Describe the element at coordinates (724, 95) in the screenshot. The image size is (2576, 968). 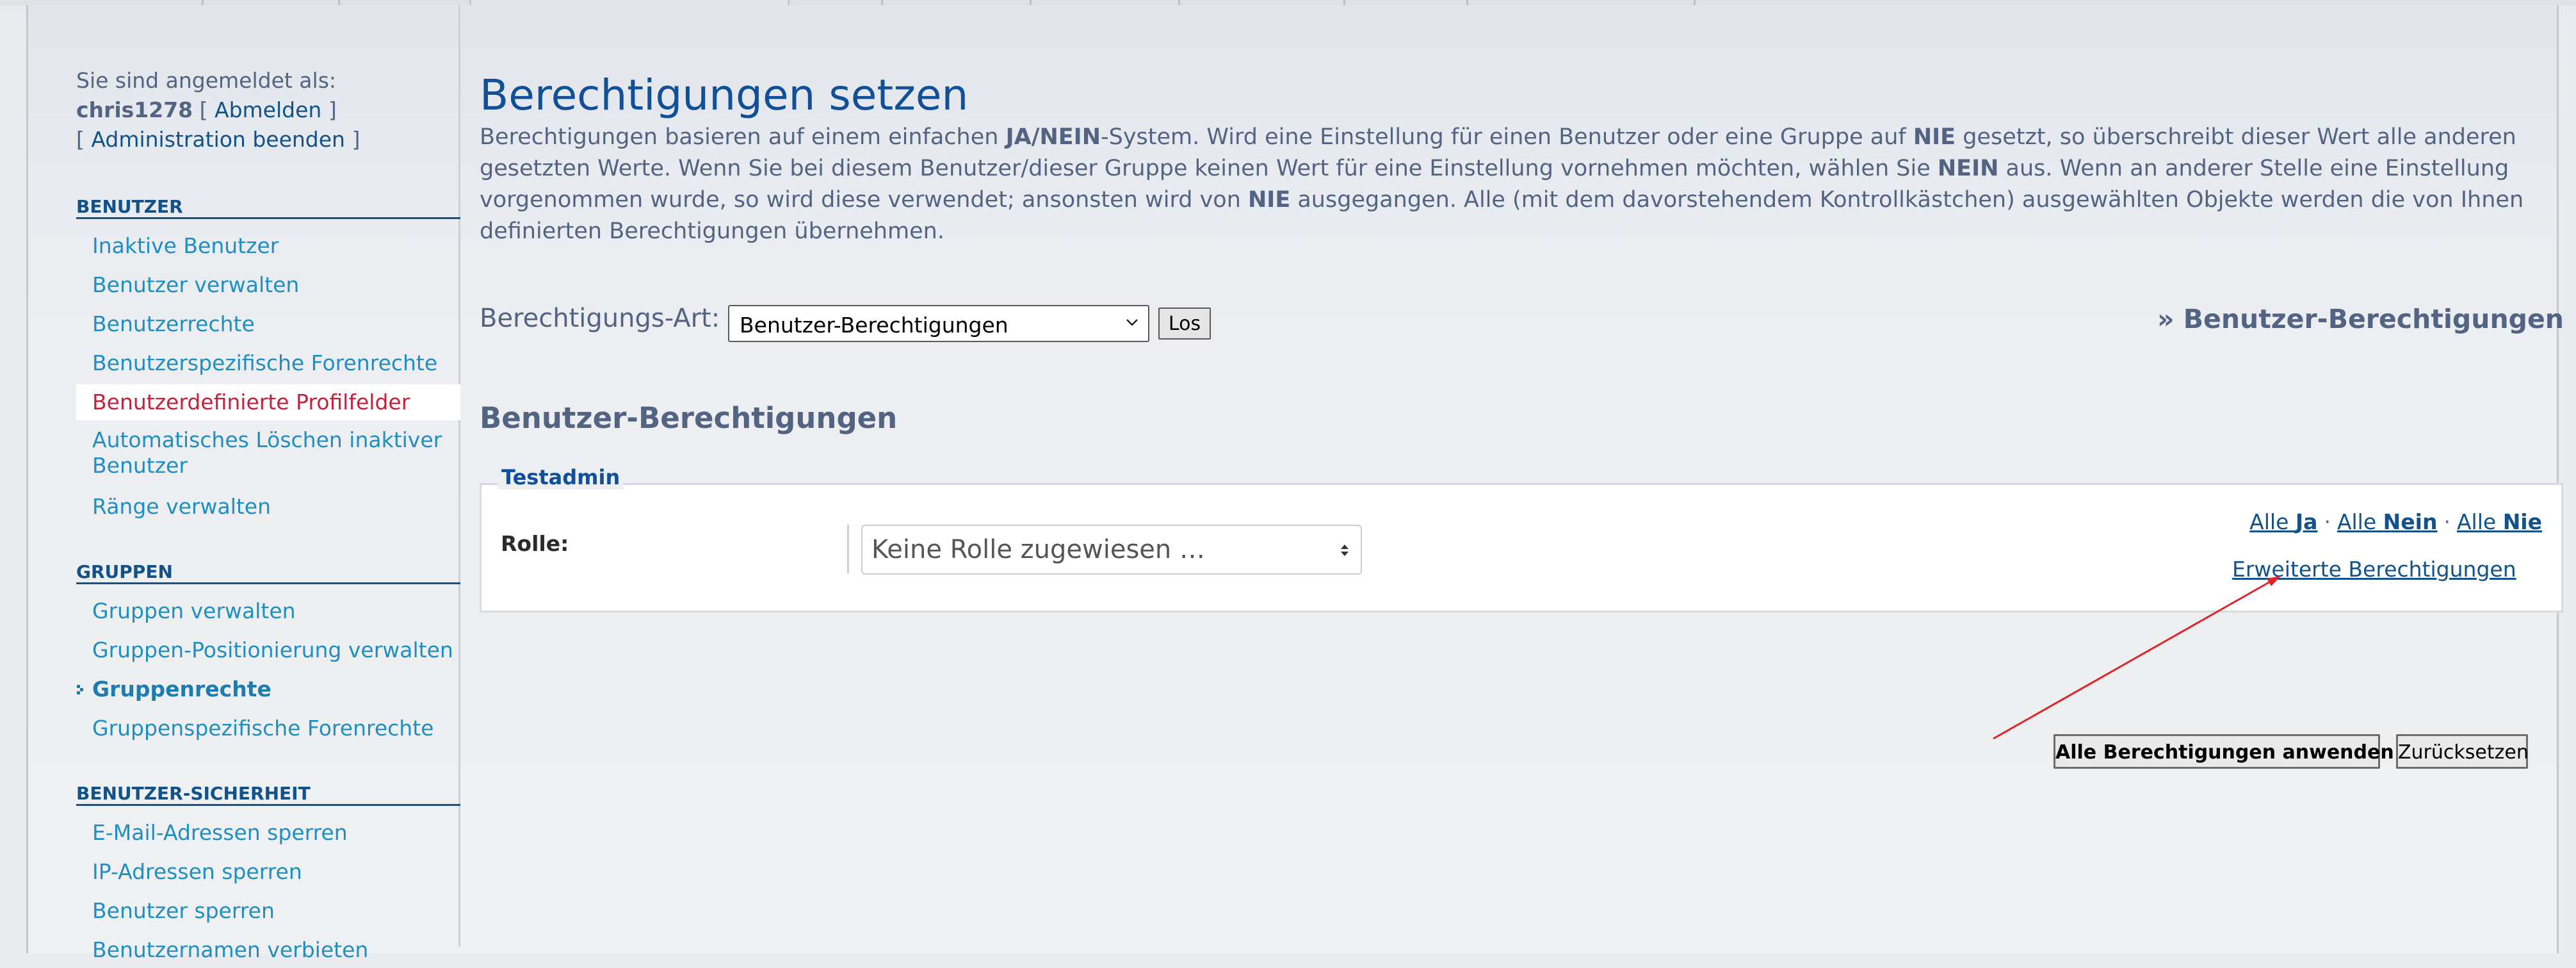
I see `page-title: Berechtigungen setzen` at that location.